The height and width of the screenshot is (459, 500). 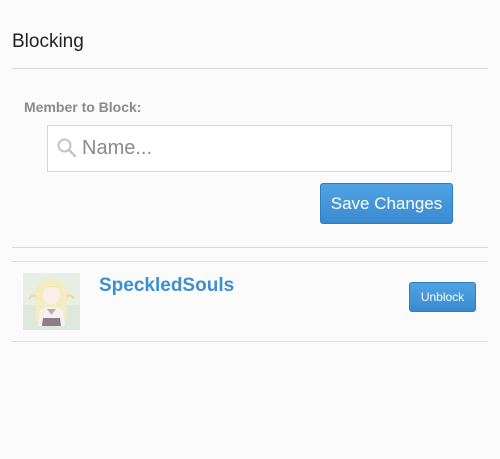 I want to click on avatar, so click(x=51, y=301).